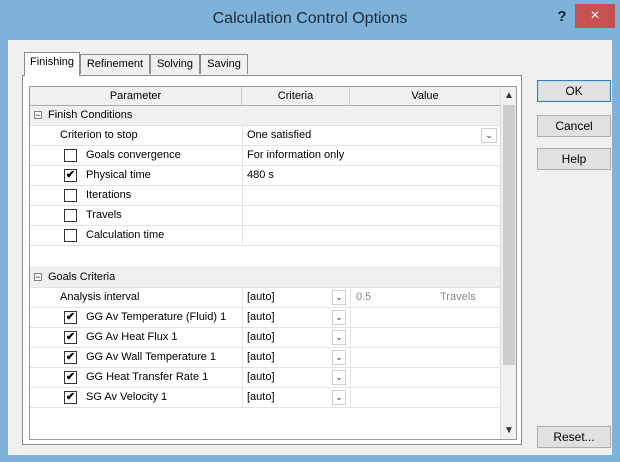  Describe the element at coordinates (265, 196) in the screenshot. I see `row-iterations: Iterations` at that location.